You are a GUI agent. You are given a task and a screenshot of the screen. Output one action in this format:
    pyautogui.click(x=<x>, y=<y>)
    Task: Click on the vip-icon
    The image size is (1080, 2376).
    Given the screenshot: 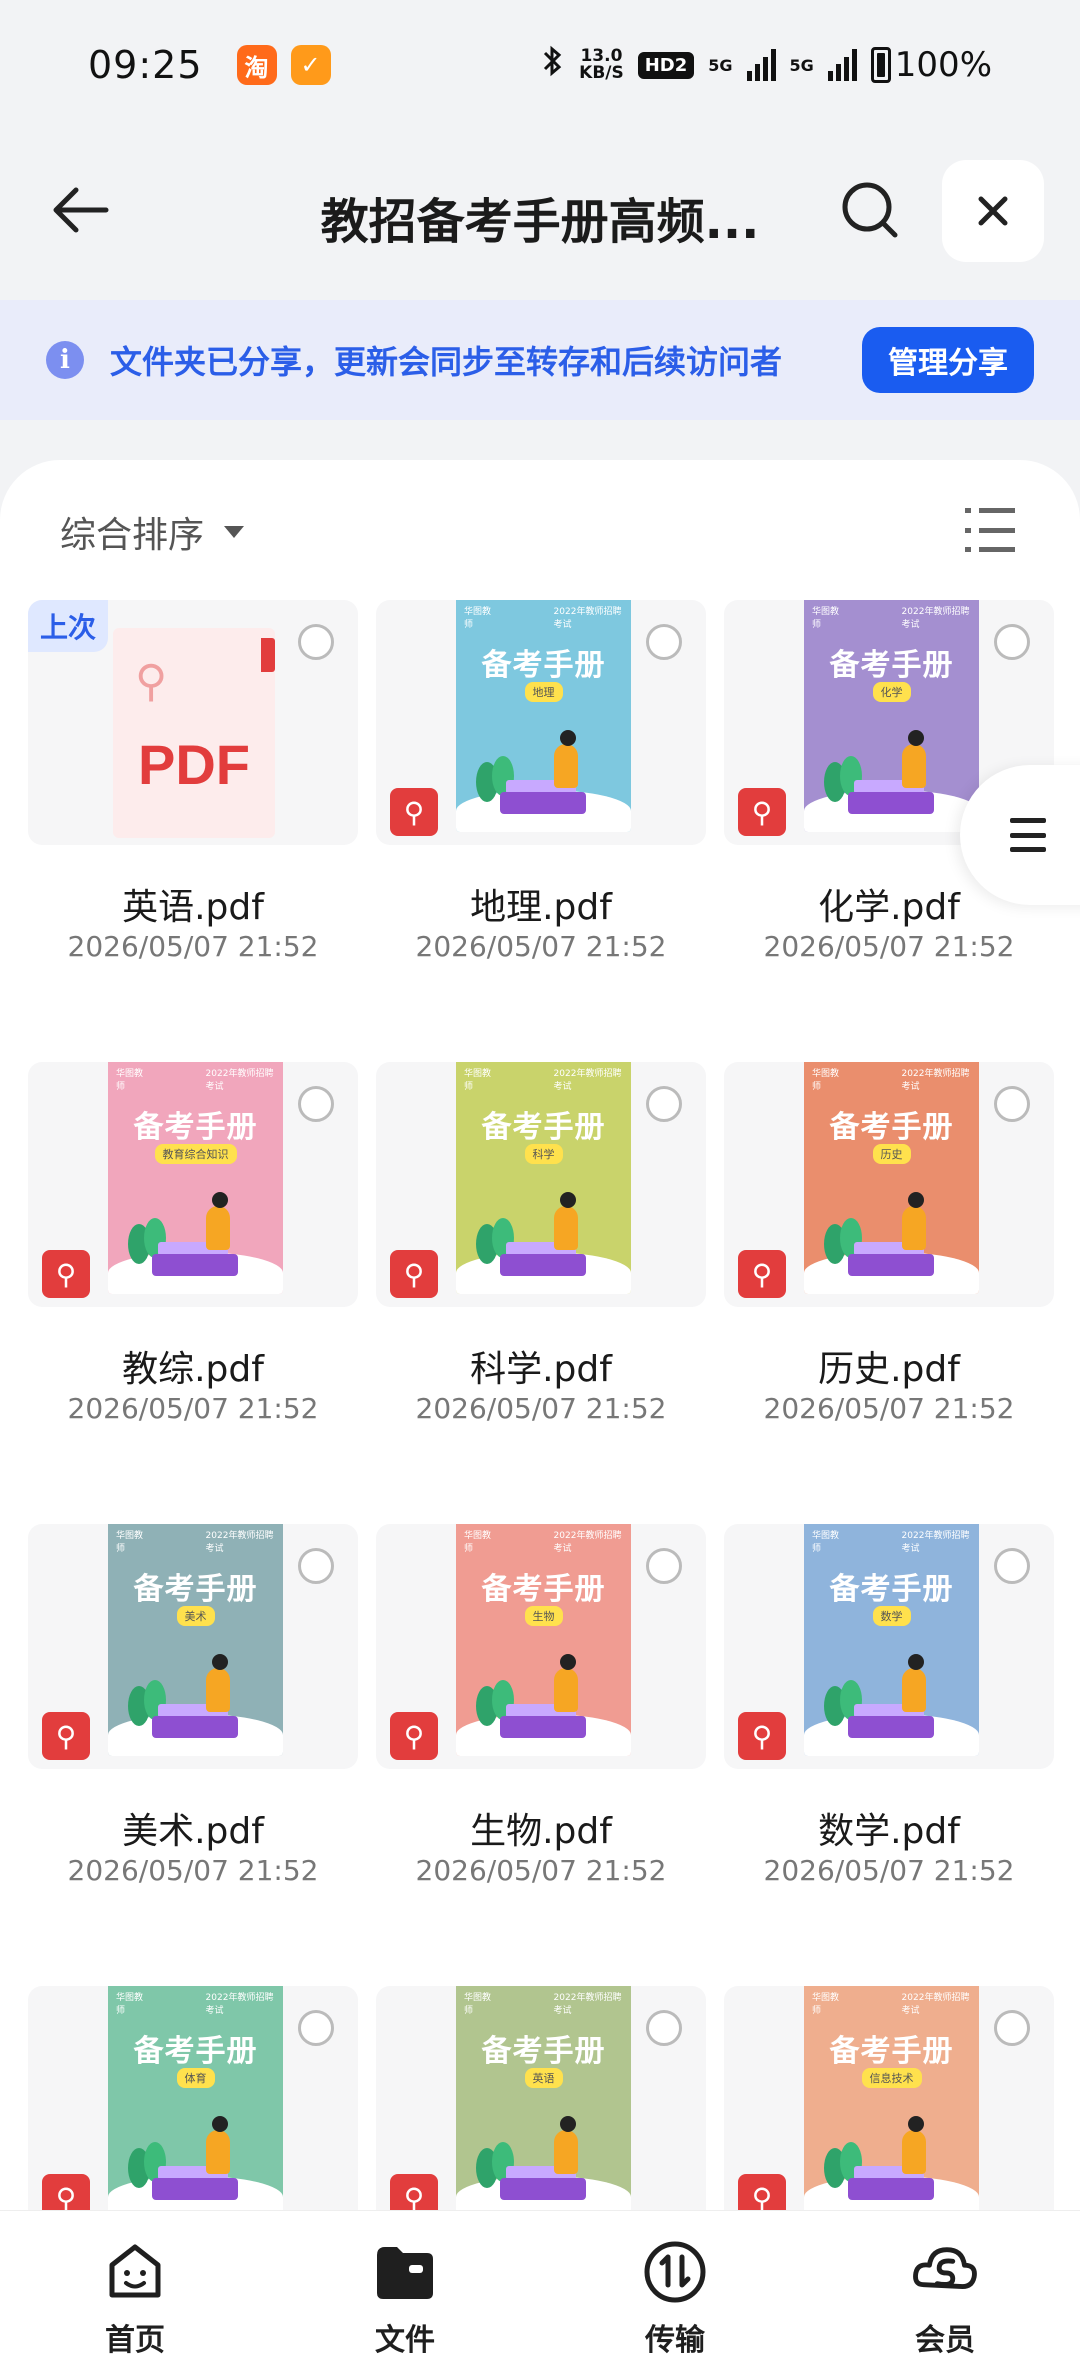 What is the action you would take?
    pyautogui.click(x=945, y=2272)
    